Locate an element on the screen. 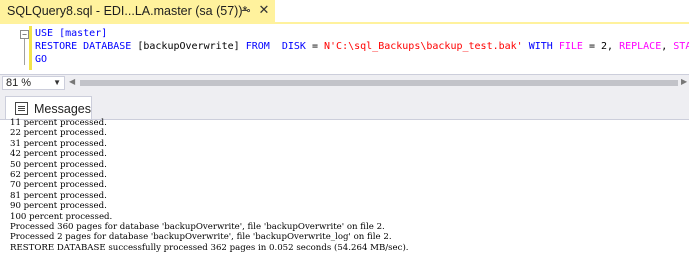  code-keyword-file: FILE is located at coordinates (570, 46).